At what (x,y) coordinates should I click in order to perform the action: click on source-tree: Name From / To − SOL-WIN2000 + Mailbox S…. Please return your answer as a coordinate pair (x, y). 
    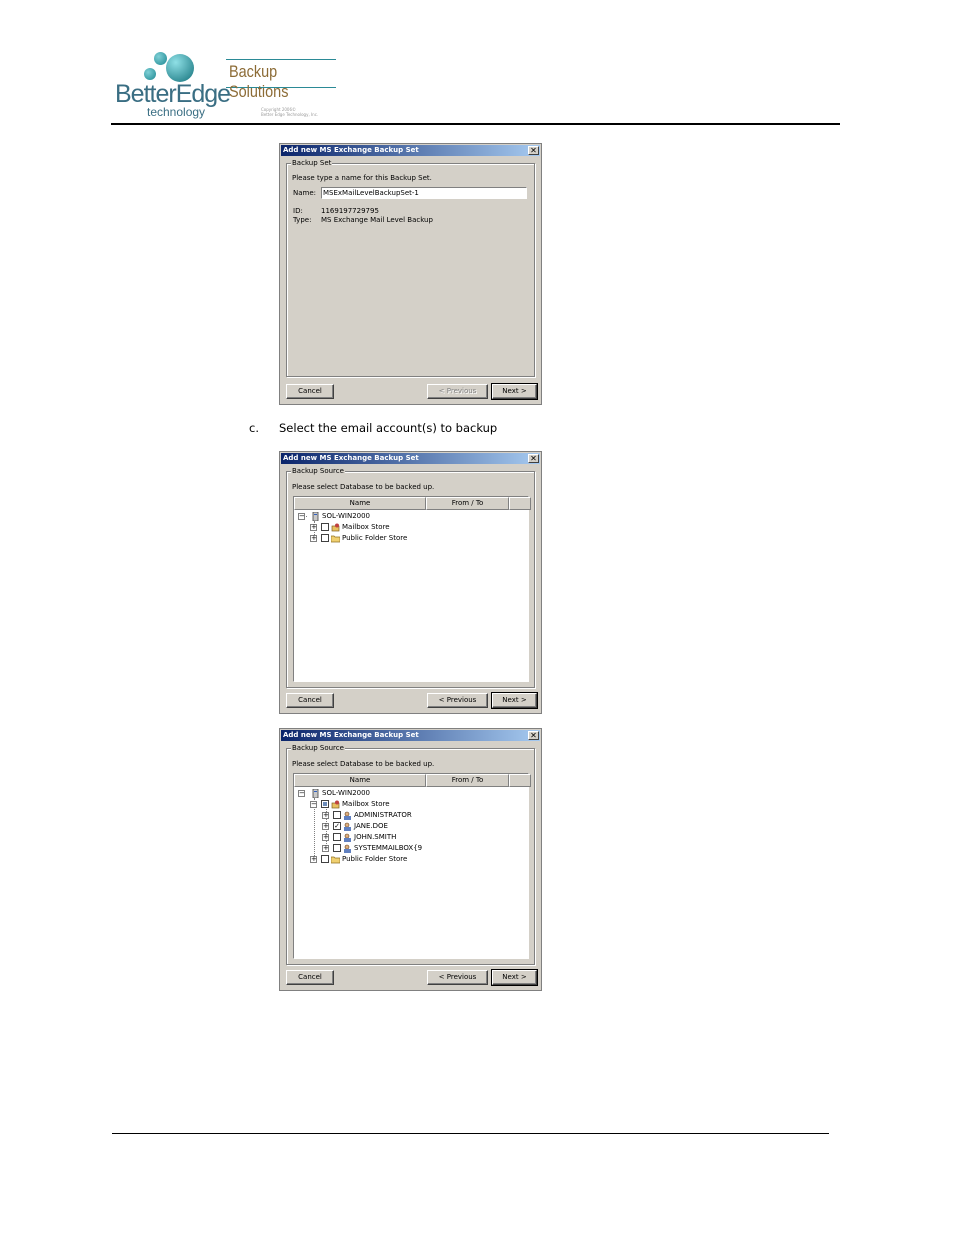
    Looking at the image, I should click on (412, 589).